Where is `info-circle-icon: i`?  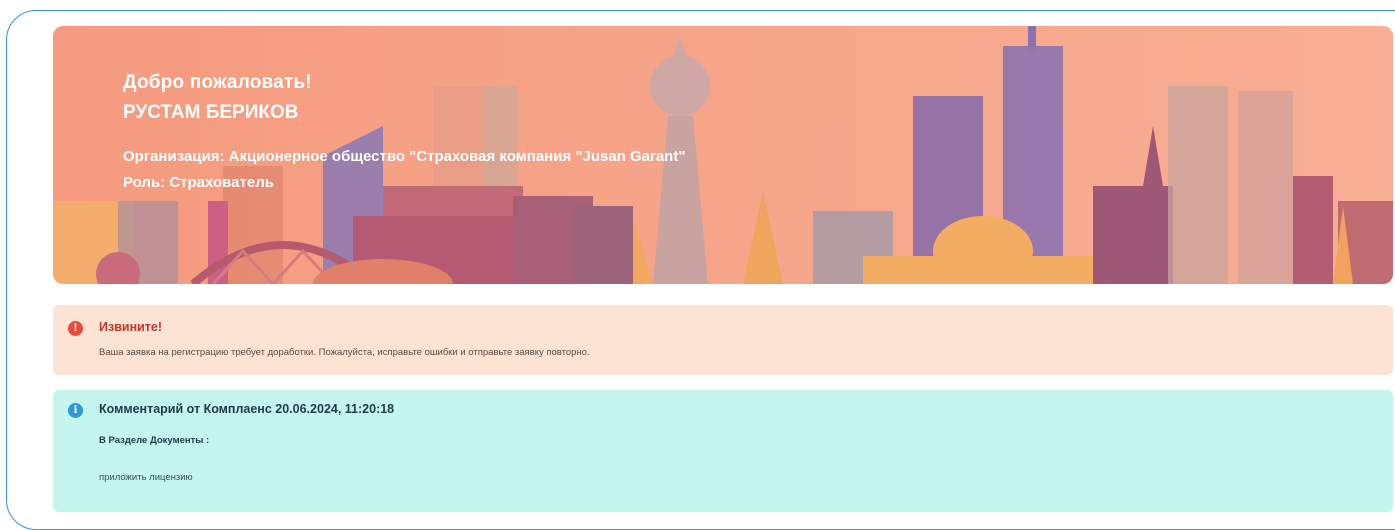
info-circle-icon: i is located at coordinates (75, 410).